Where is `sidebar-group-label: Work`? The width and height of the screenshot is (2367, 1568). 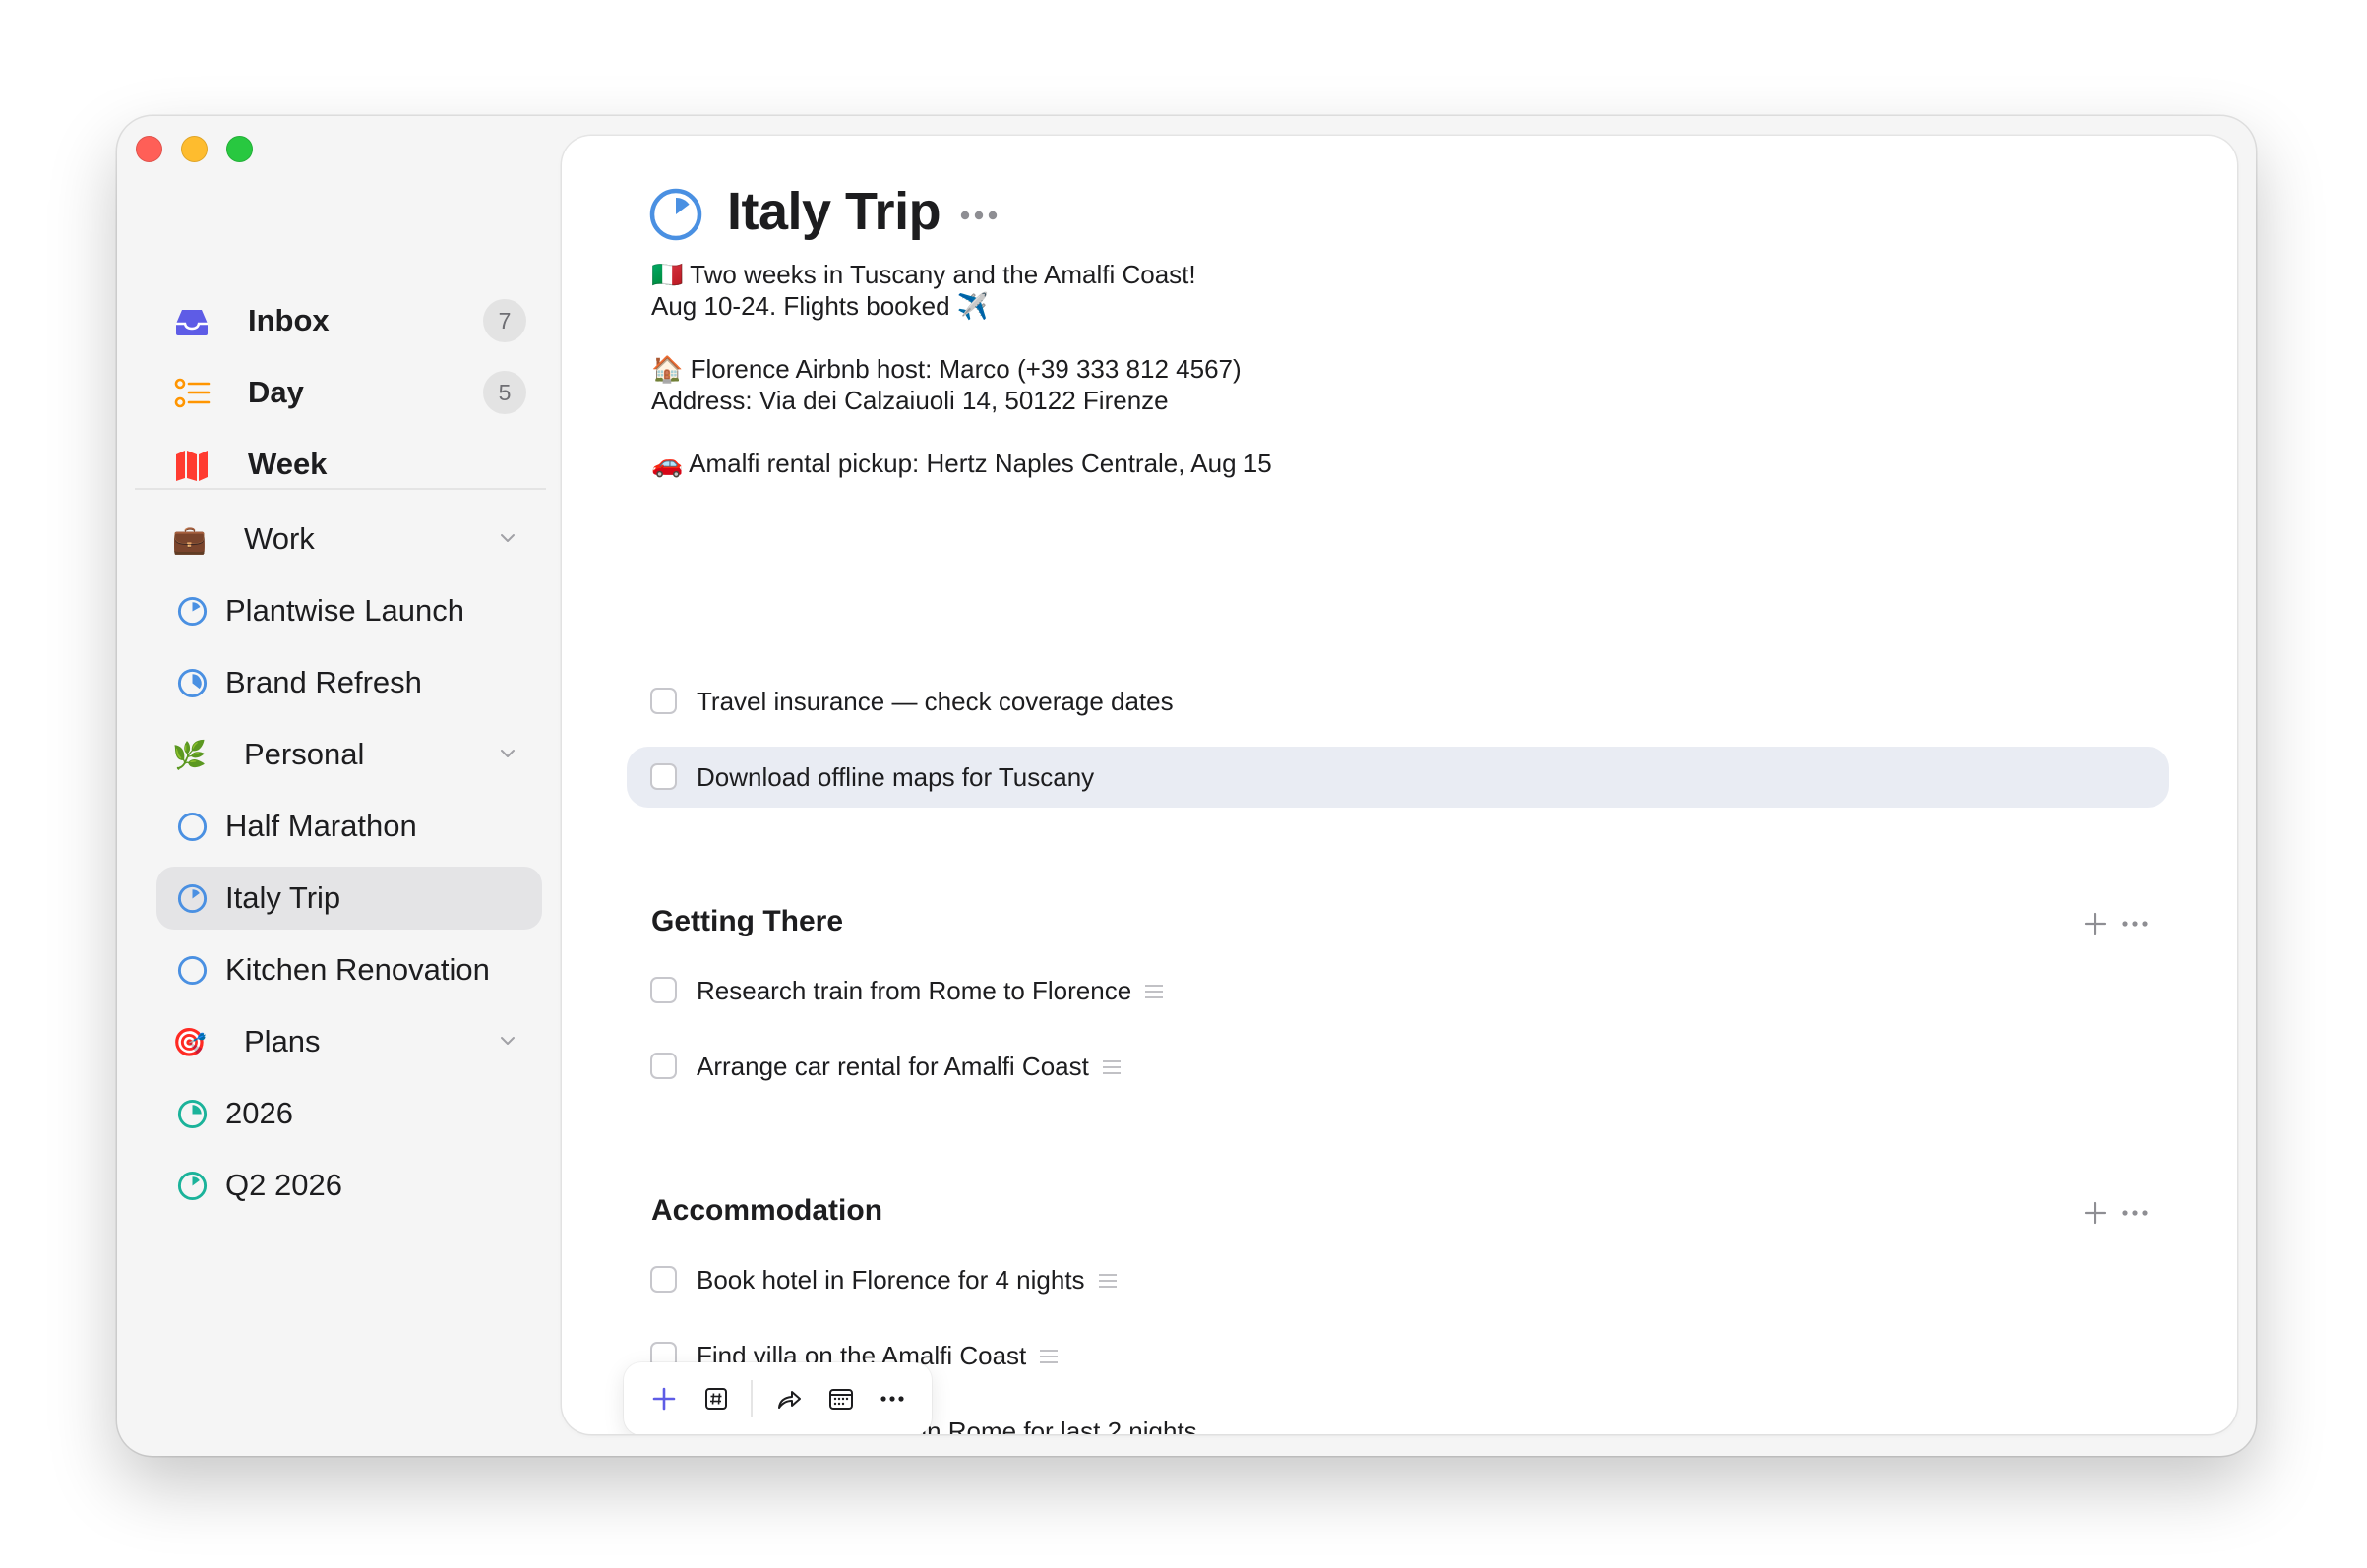 sidebar-group-label: Work is located at coordinates (279, 538).